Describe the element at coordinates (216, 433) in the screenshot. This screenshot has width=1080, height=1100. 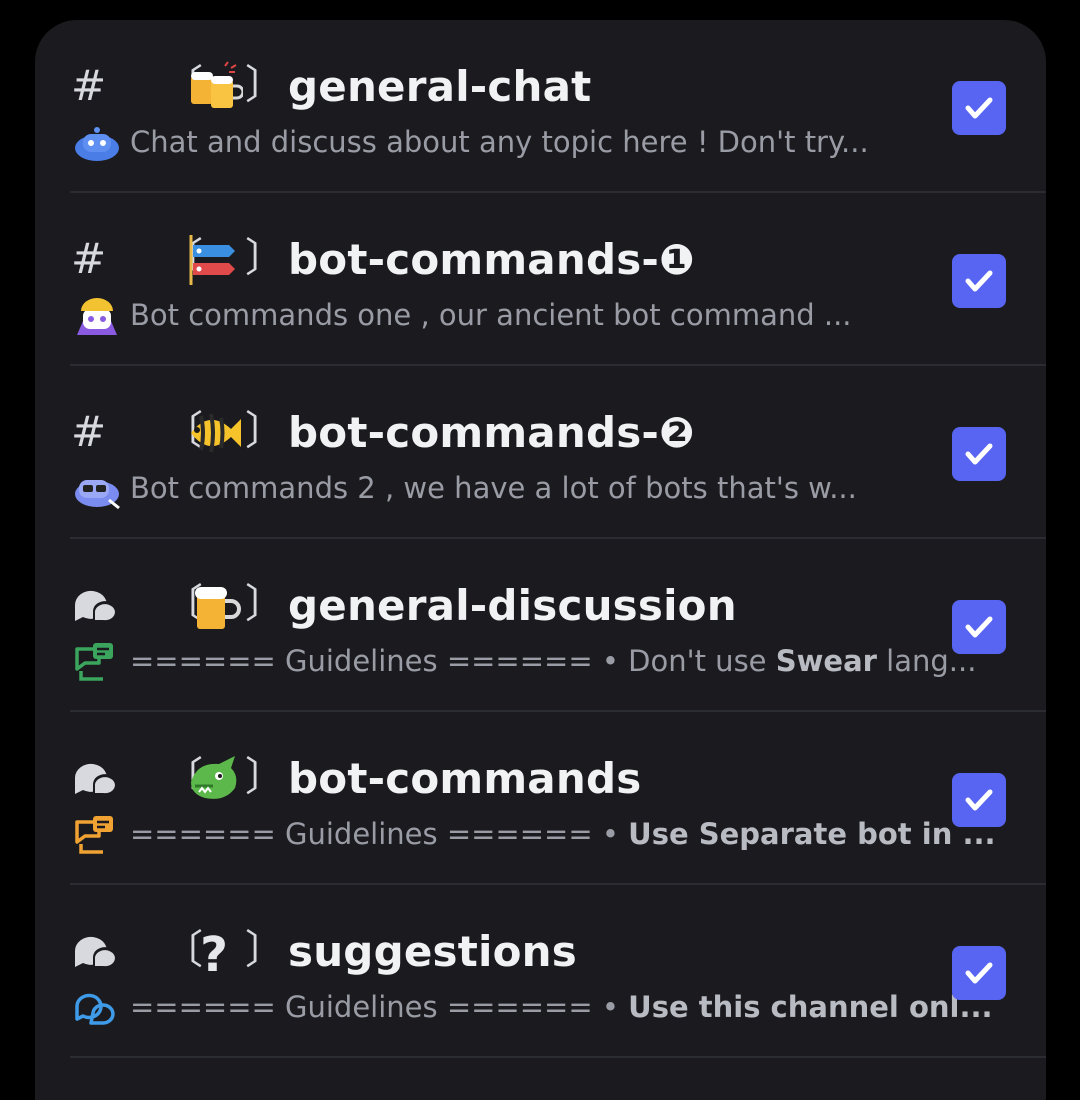
I see `tropical-fish-icon` at that location.